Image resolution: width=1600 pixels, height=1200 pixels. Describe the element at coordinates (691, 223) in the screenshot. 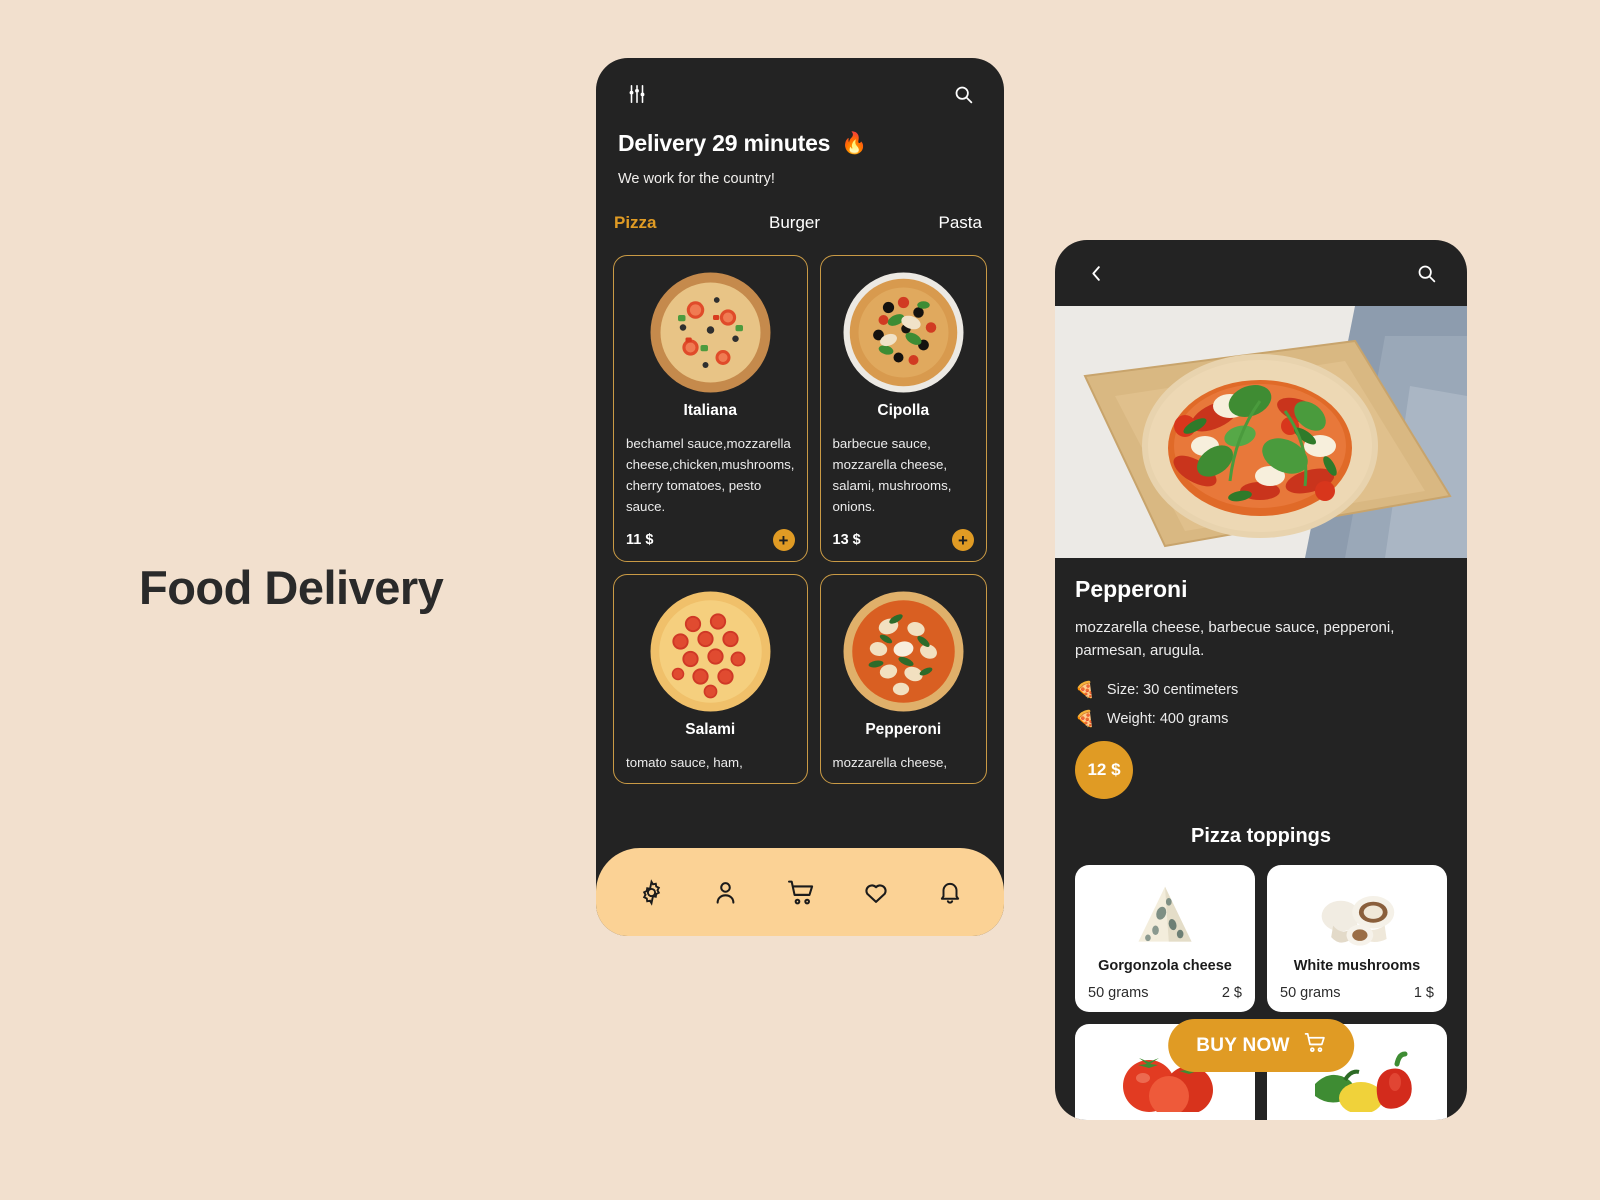

I see `tab-pizza: Pizza` at that location.